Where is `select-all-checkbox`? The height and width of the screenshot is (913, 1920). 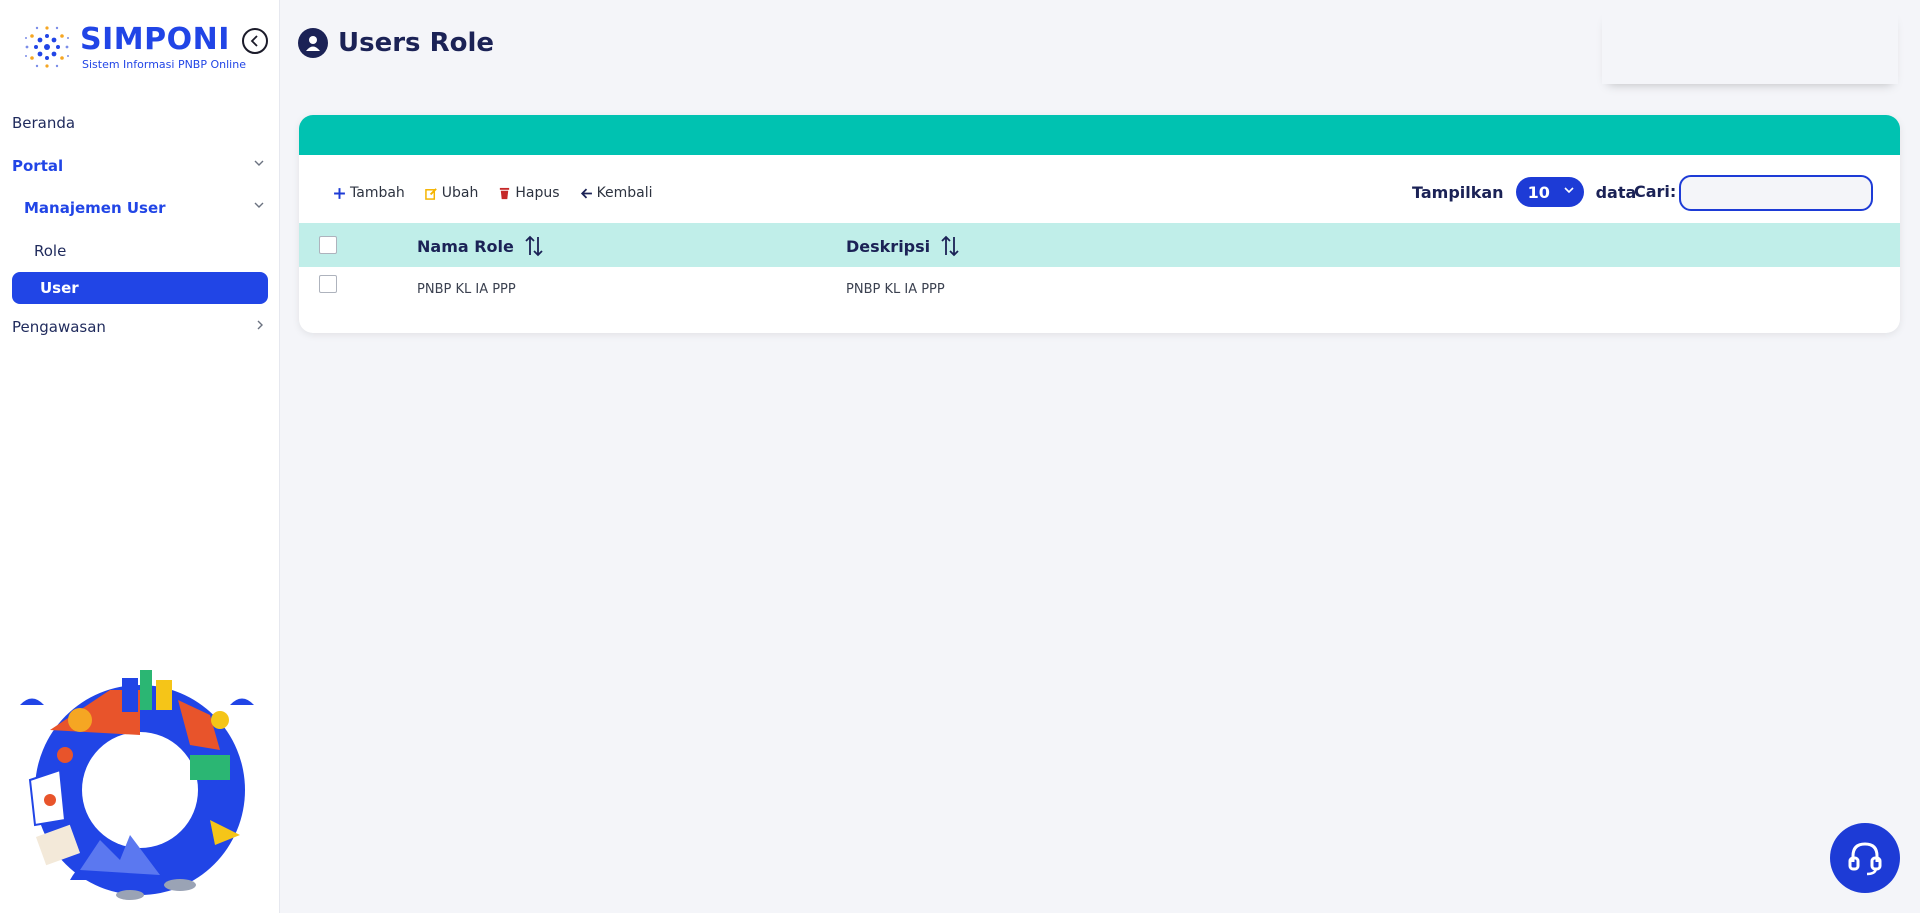
select-all-checkbox is located at coordinates (328, 245).